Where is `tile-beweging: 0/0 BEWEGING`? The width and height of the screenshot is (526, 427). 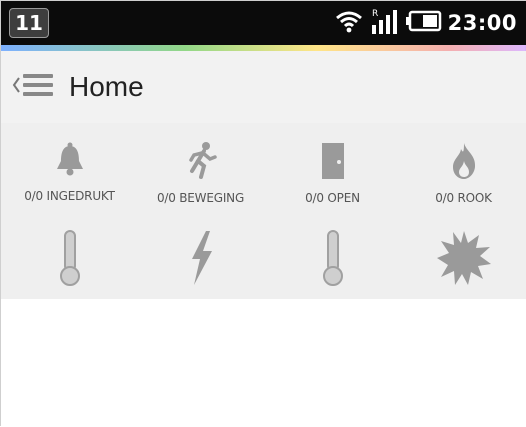
tile-beweging: 0/0 BEWEGING is located at coordinates (200, 173).